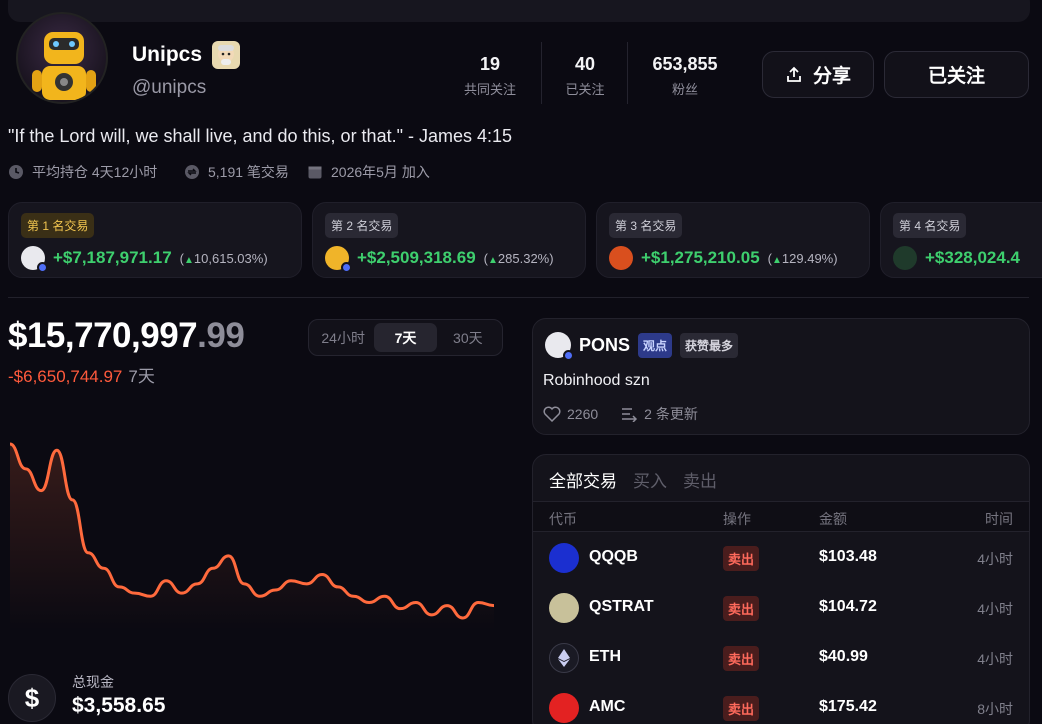 The width and height of the screenshot is (1042, 724). I want to click on like-button: 2260, so click(570, 414).